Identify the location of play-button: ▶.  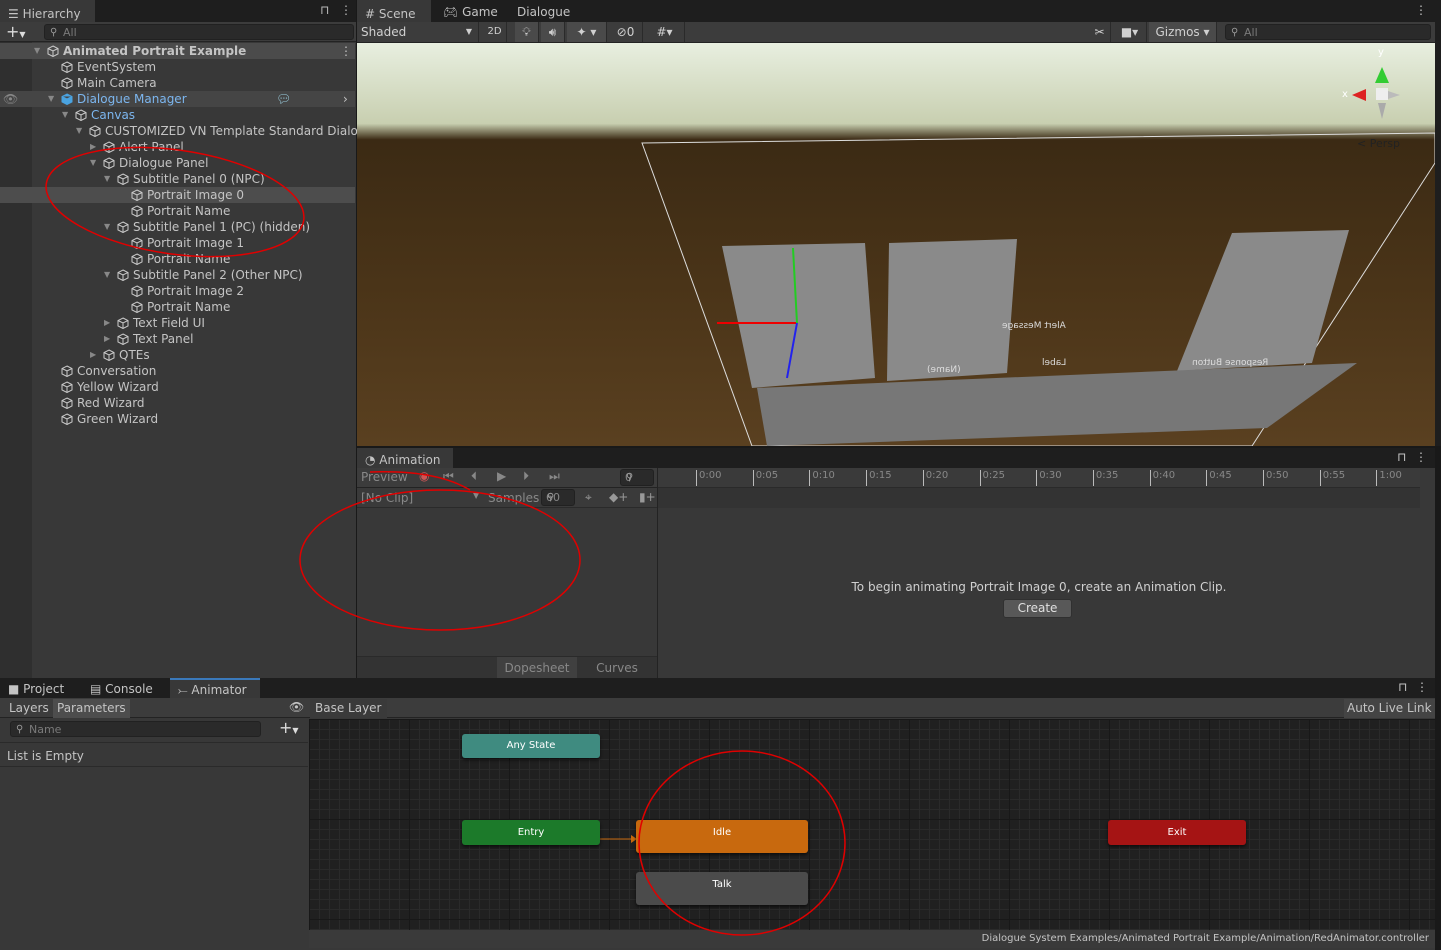
(501, 476).